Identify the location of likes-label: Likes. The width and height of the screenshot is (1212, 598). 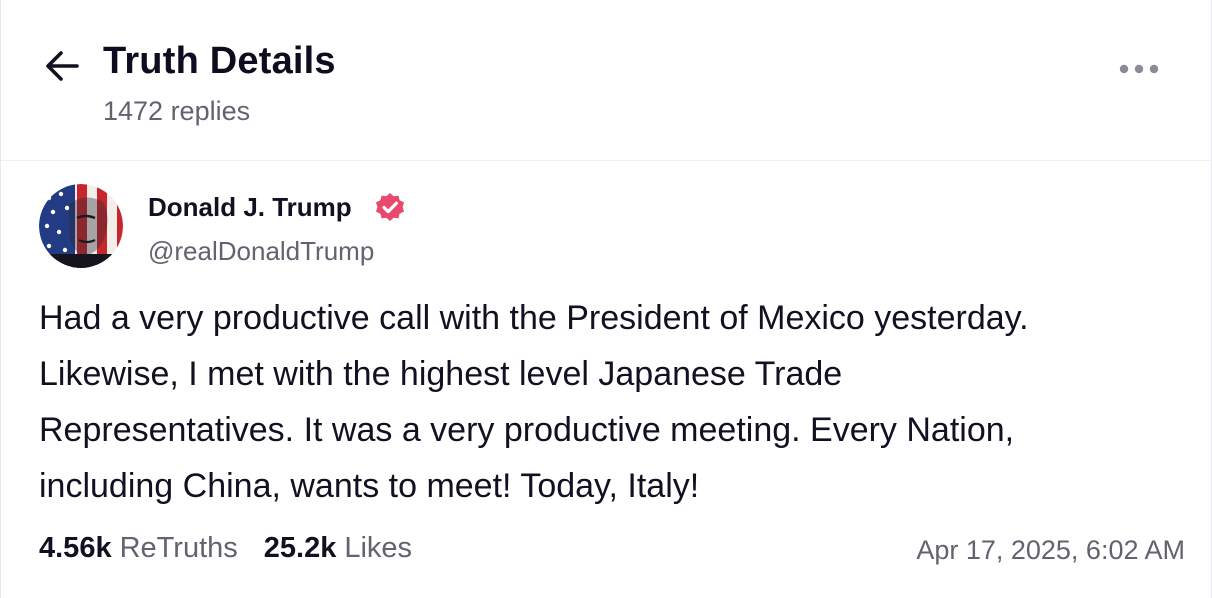
(378, 548).